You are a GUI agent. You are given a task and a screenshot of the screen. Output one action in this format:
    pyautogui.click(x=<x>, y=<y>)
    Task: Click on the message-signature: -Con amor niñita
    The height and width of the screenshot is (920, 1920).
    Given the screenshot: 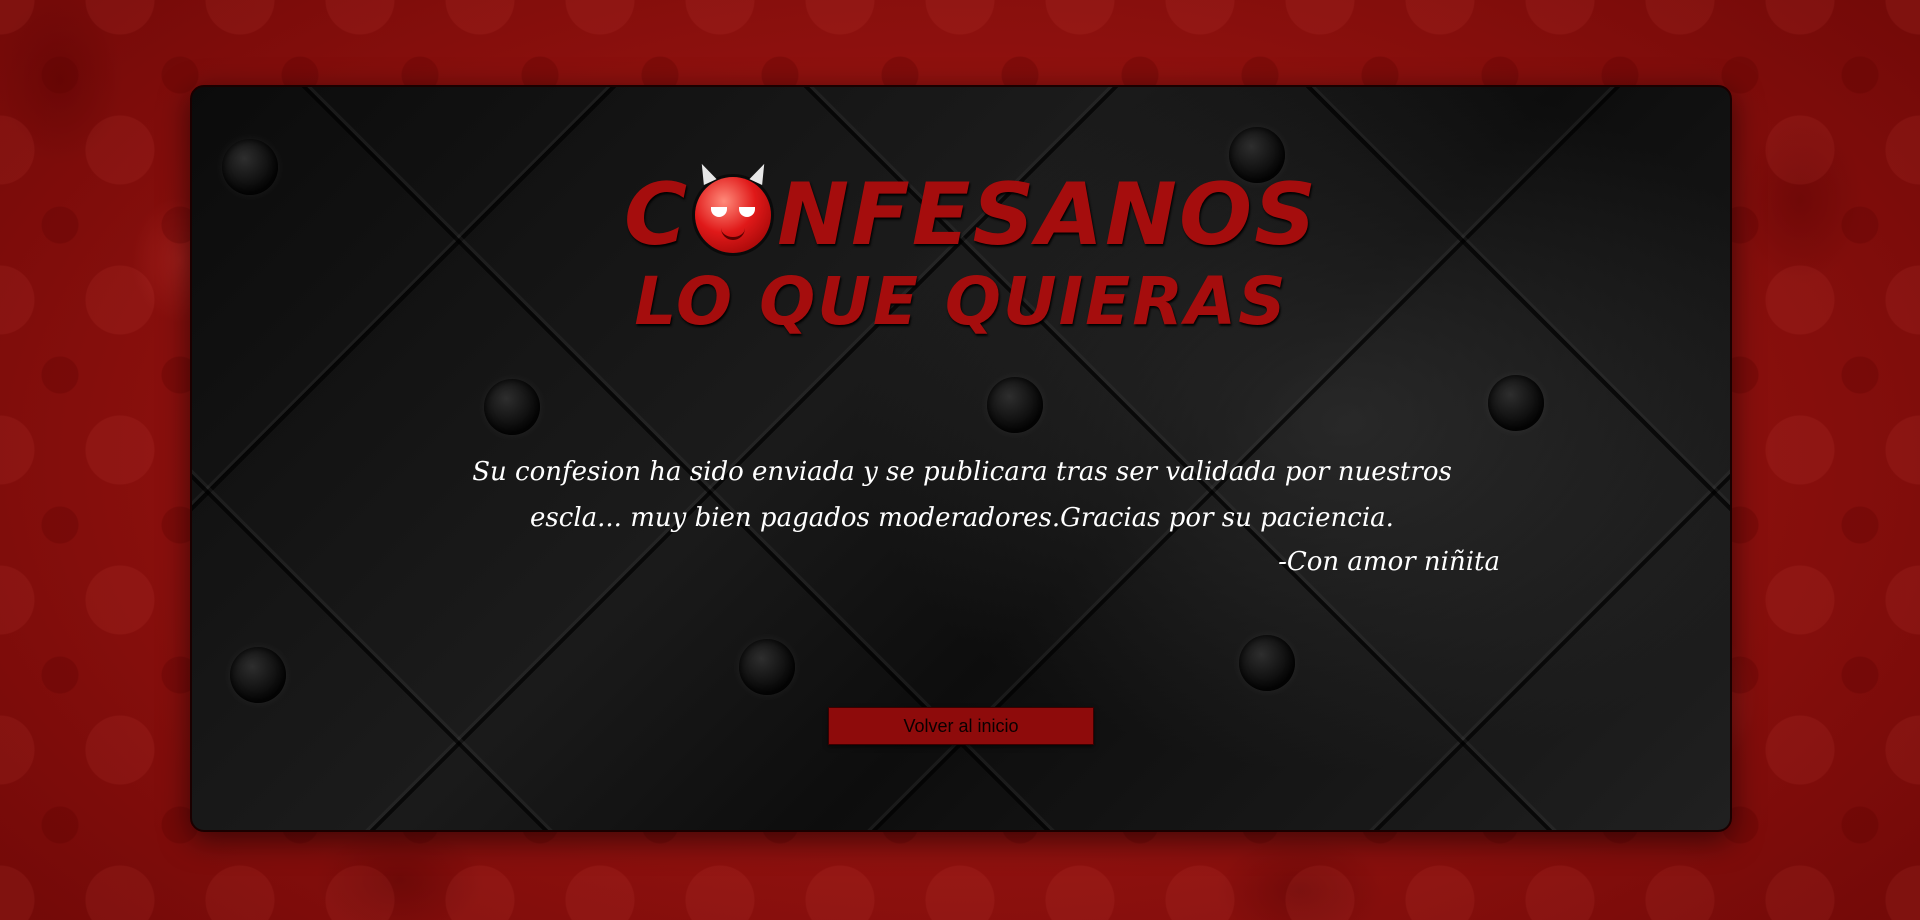 What is the action you would take?
    pyautogui.click(x=1389, y=562)
    